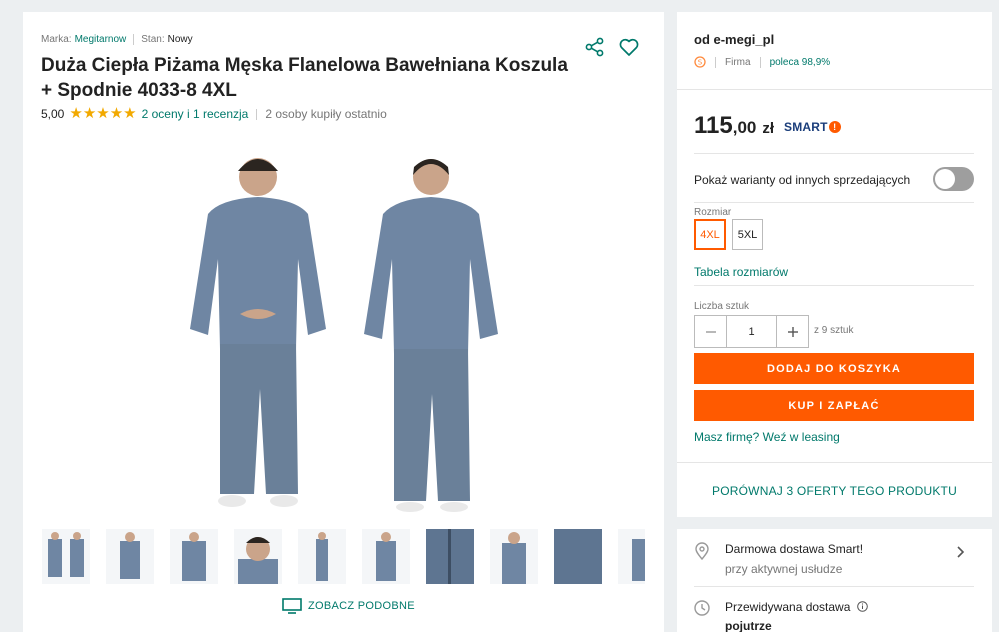 The width and height of the screenshot is (999, 632). I want to click on smart-label: SMART, so click(806, 127).